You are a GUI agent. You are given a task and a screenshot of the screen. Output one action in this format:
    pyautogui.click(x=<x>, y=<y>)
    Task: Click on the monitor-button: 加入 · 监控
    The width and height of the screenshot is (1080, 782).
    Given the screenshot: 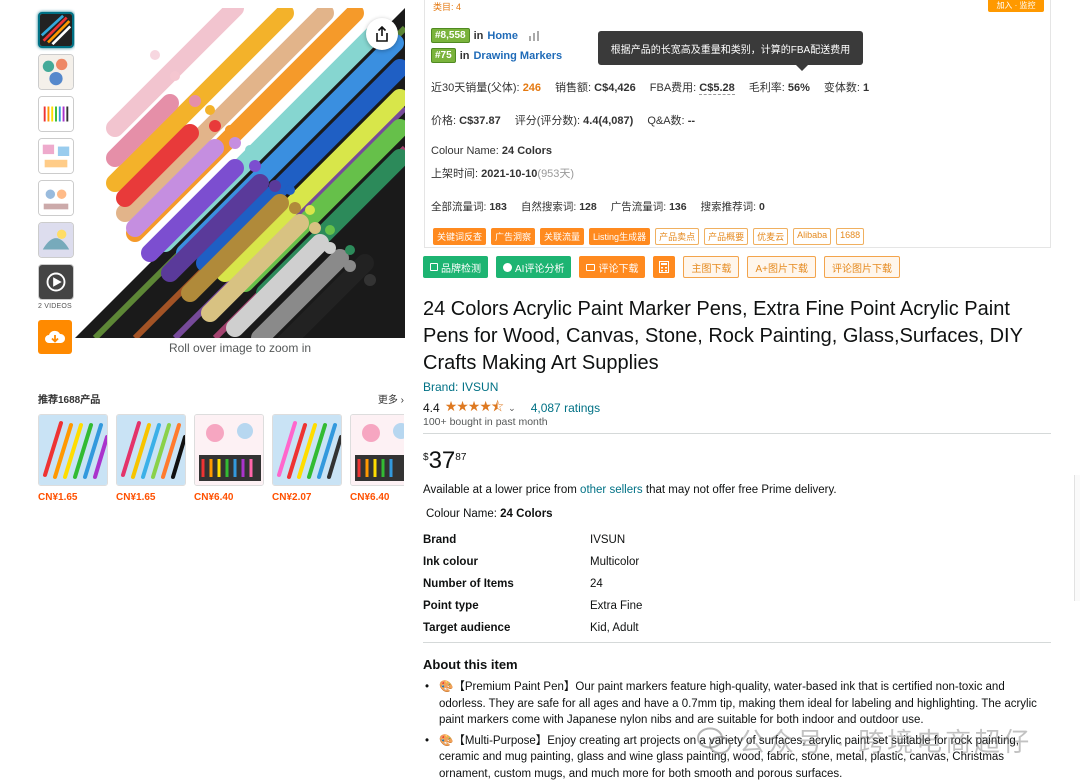 What is the action you would take?
    pyautogui.click(x=1016, y=6)
    